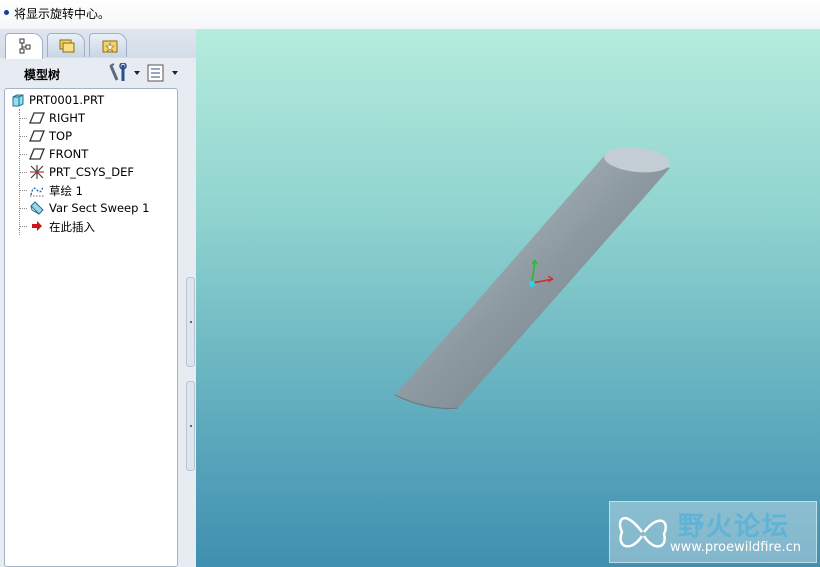  Describe the element at coordinates (410, 15) in the screenshot. I see `message-bar: 将显示旋转中心。` at that location.